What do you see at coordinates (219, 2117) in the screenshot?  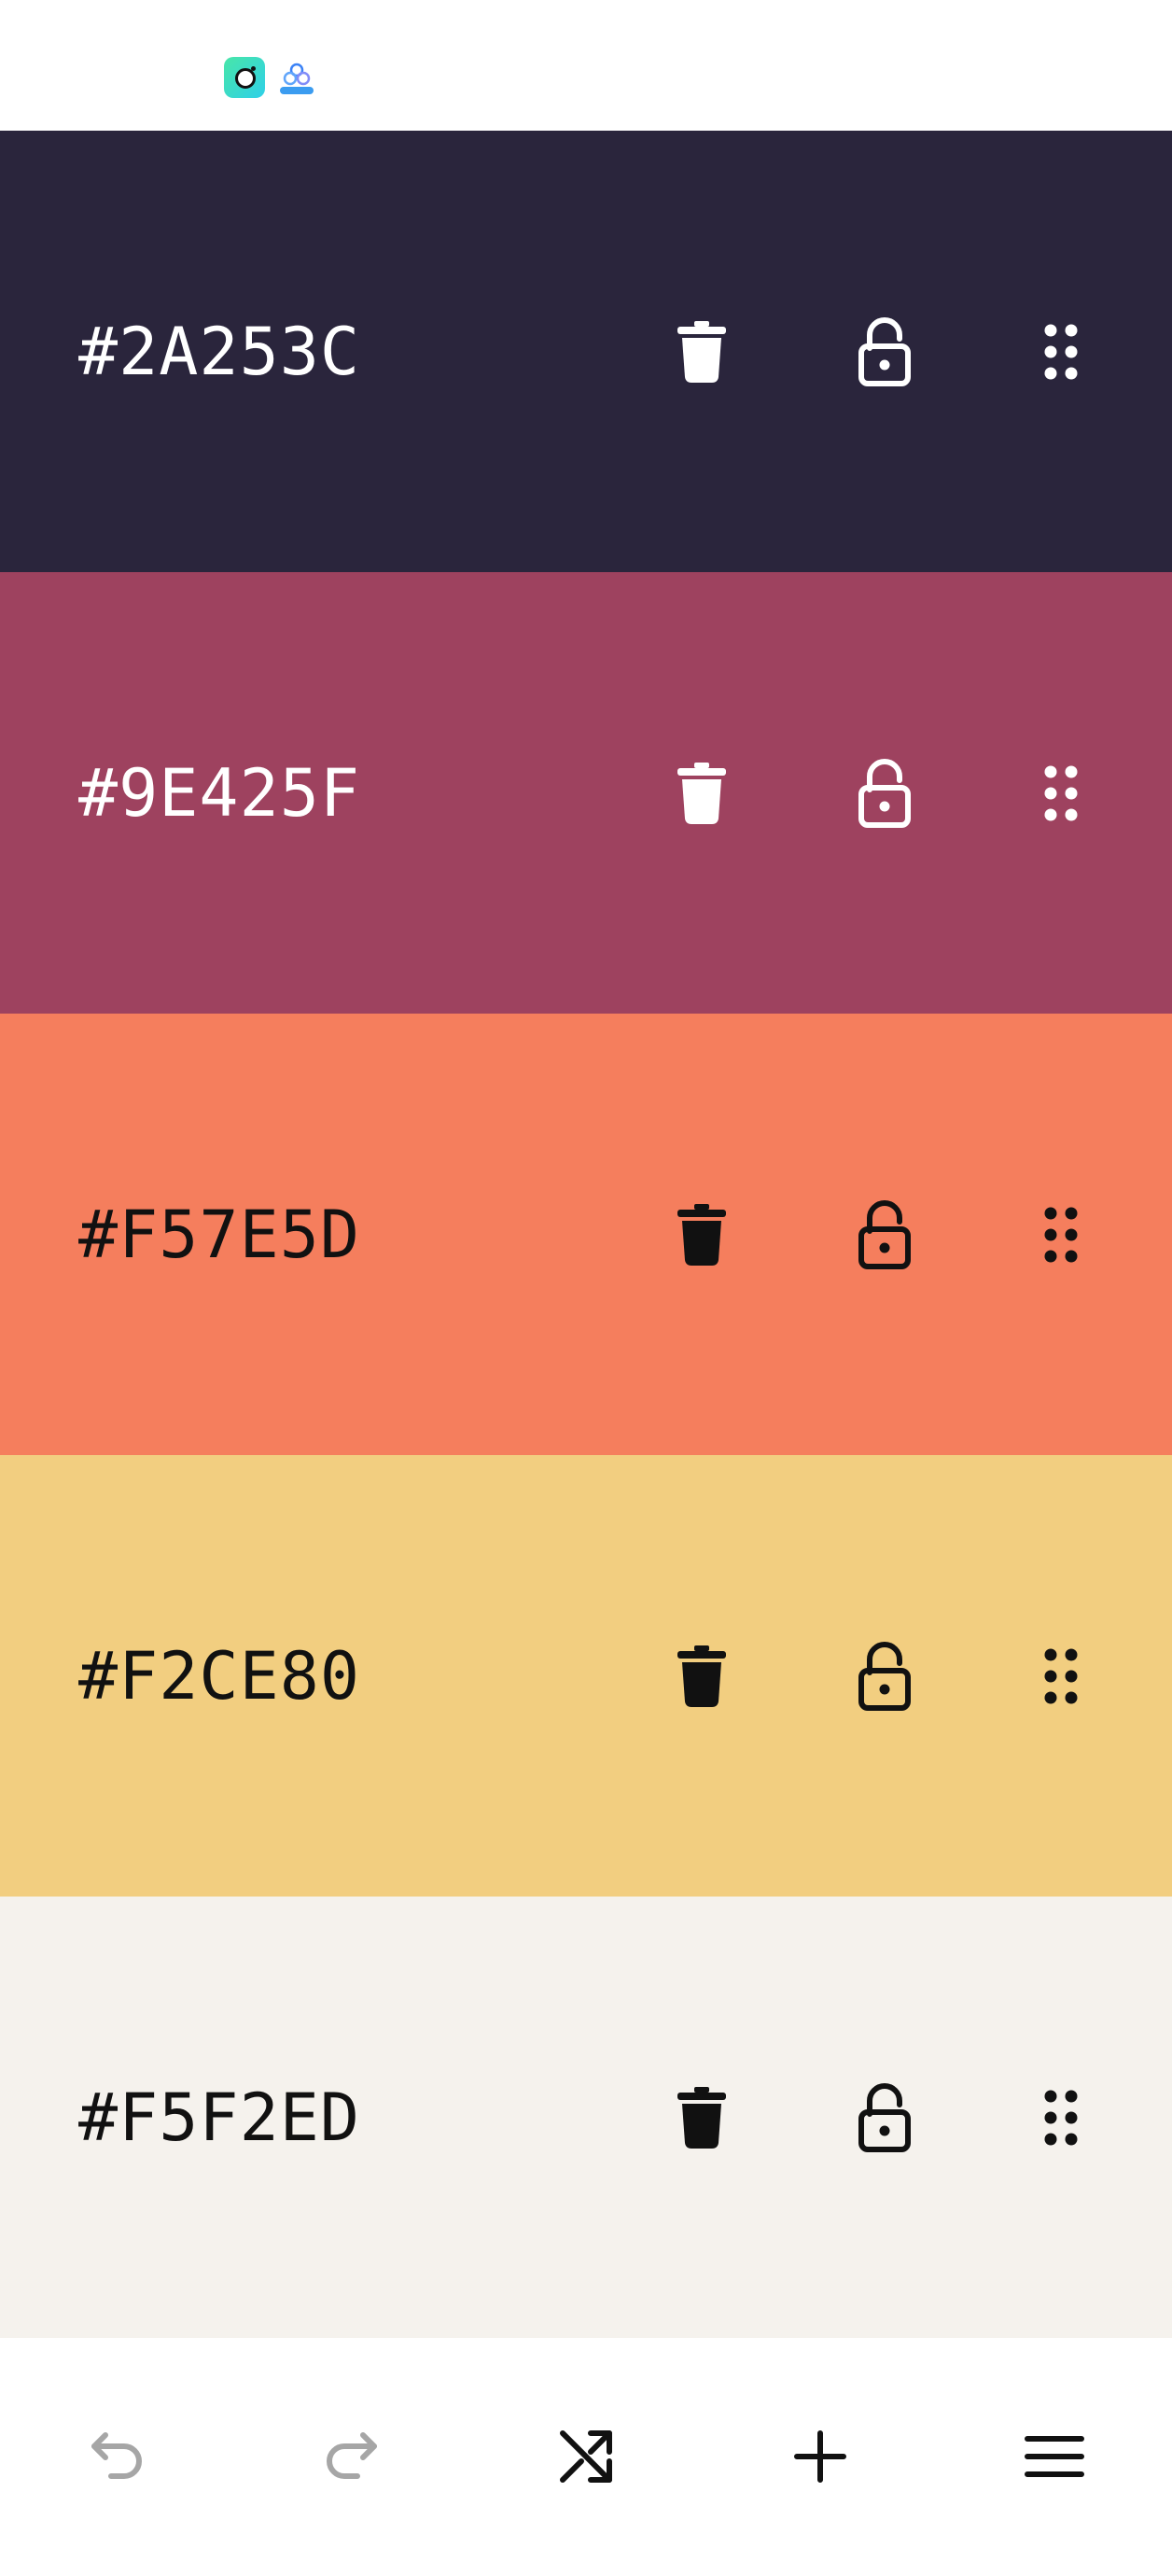 I see `swatch-hex-label: #F5F2ED` at bounding box center [219, 2117].